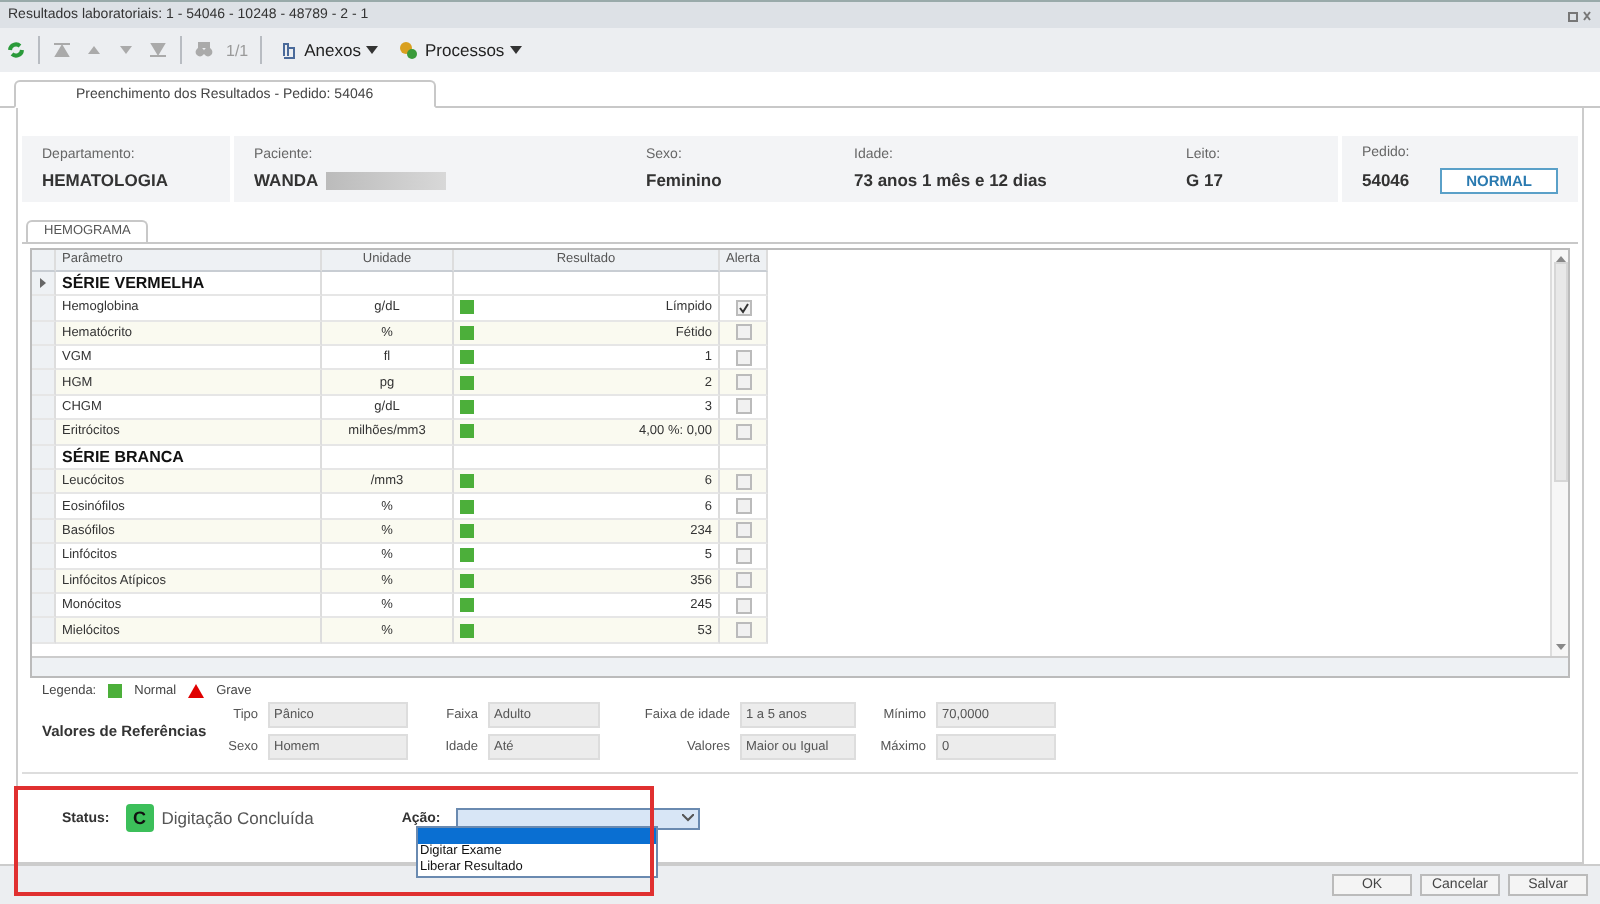 The image size is (1600, 904). I want to click on field-value: 73 anos 1 mês e 12 dias, so click(950, 180).